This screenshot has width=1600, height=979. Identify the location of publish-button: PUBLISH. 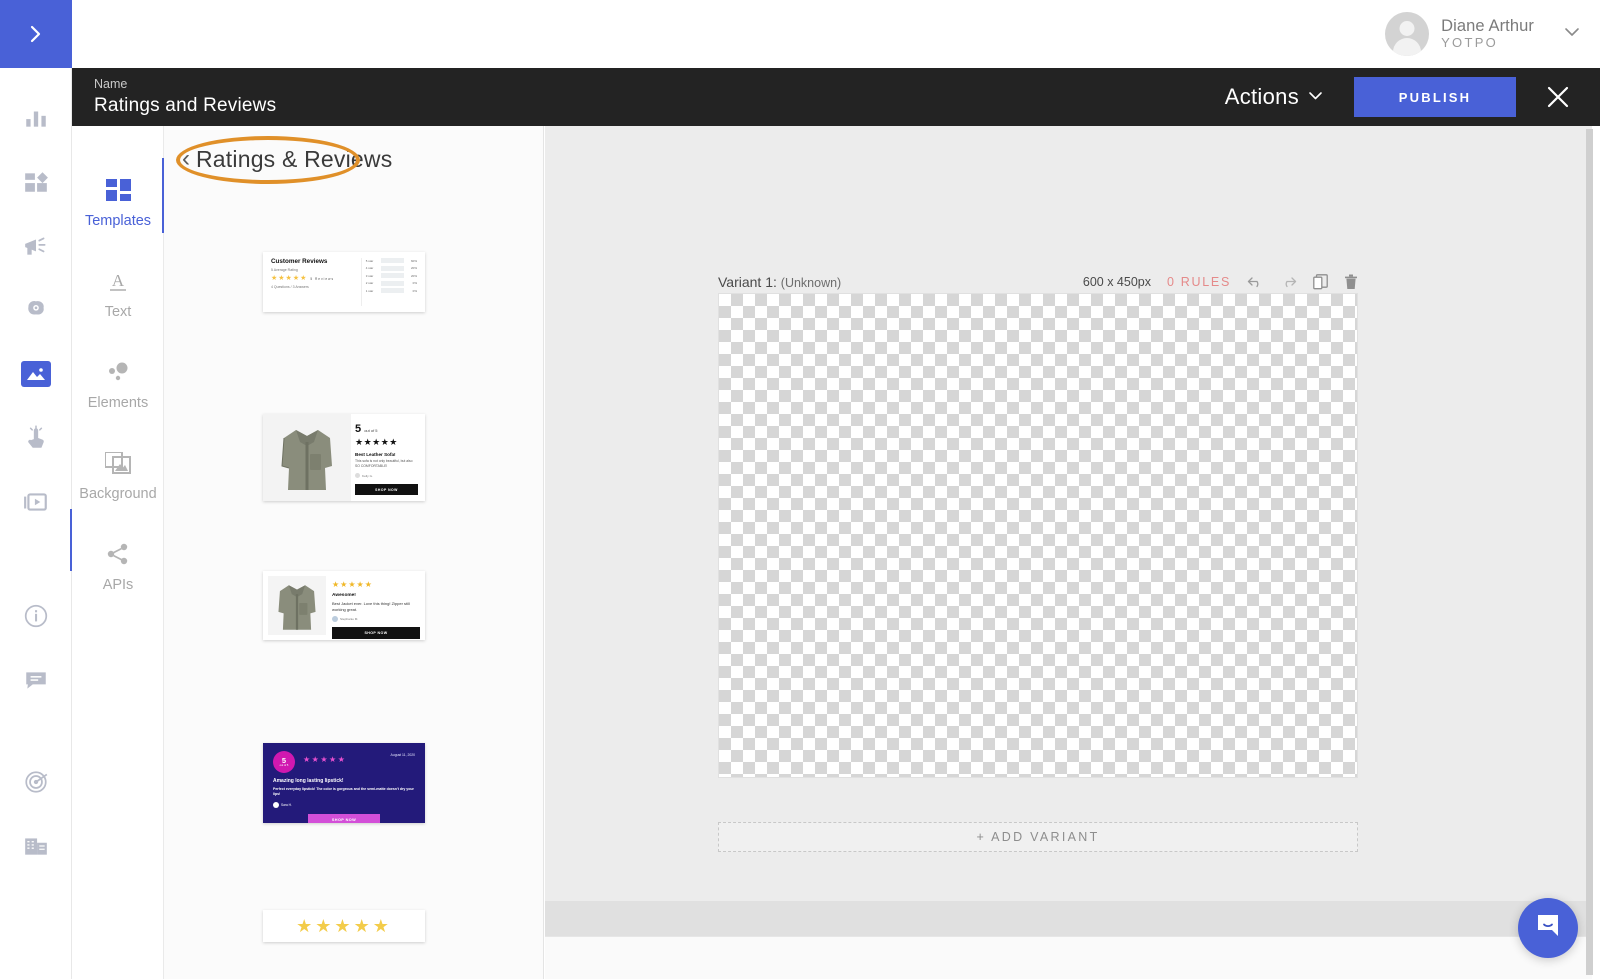
(1435, 97).